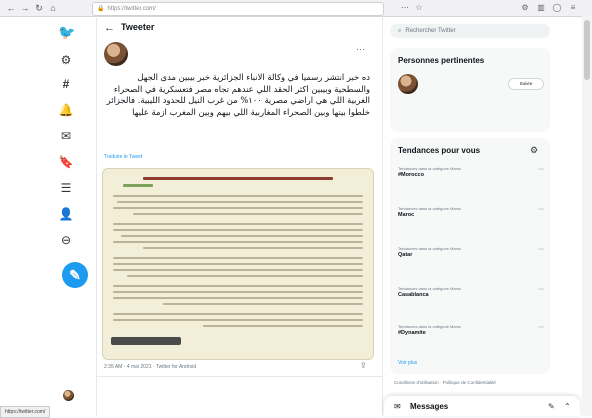 The image size is (592, 418). What do you see at coordinates (408, 84) in the screenshot?
I see `relevant-person-avatar` at bounding box center [408, 84].